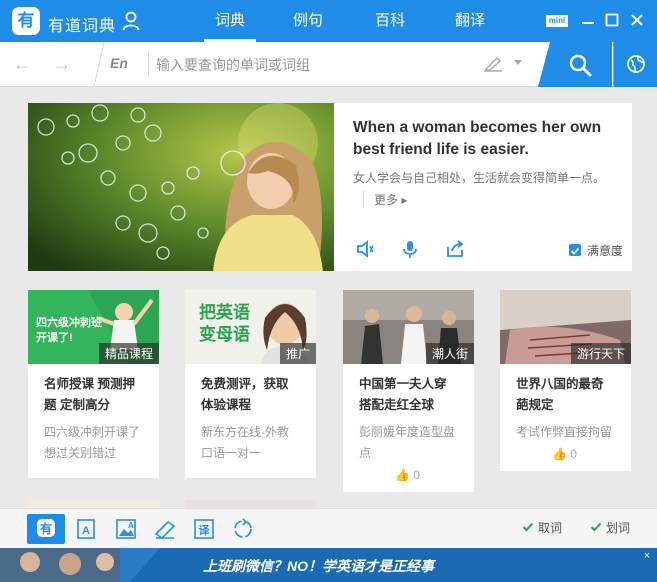  I want to click on language-selector: En, so click(119, 63).